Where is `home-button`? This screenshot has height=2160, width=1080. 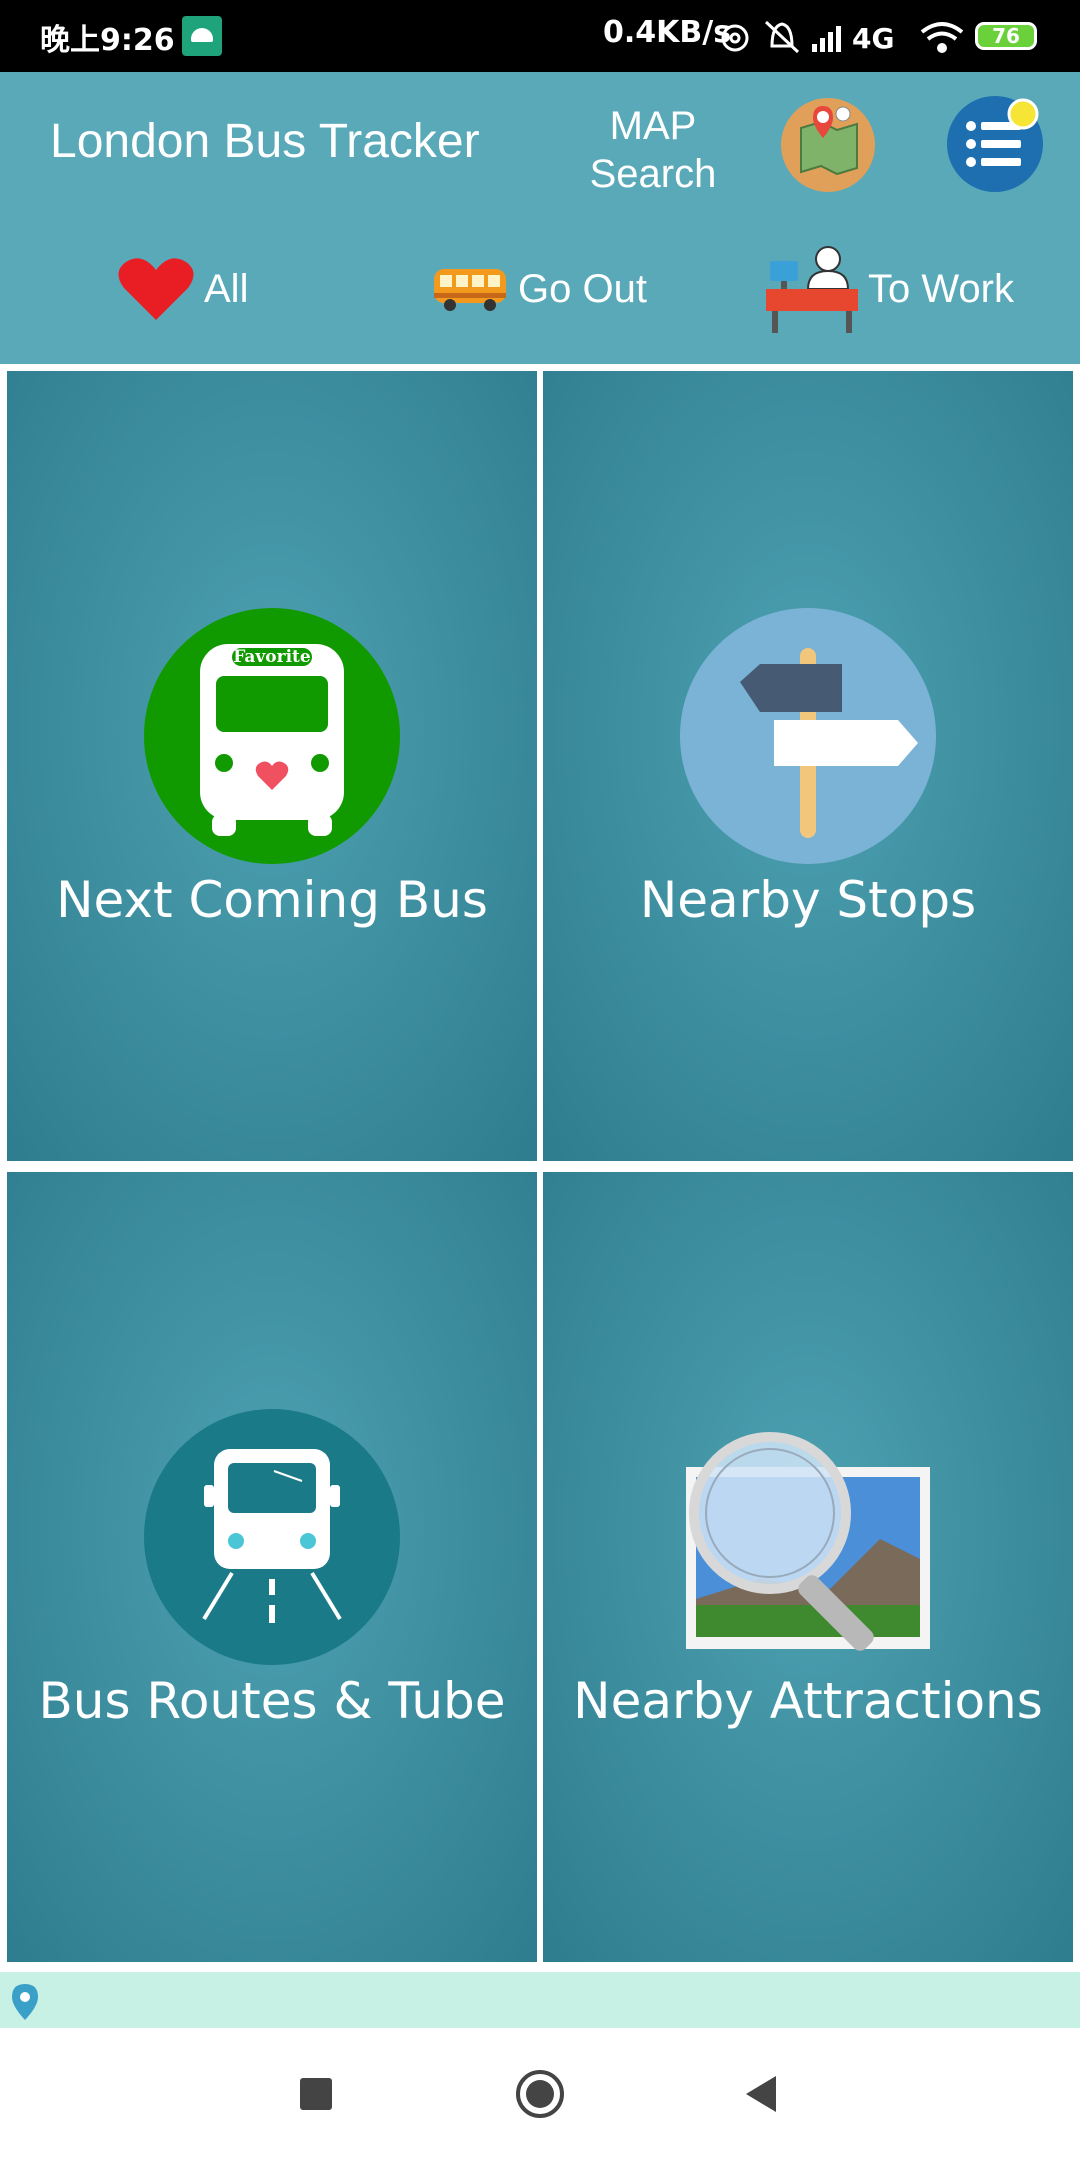 home-button is located at coordinates (540, 2094).